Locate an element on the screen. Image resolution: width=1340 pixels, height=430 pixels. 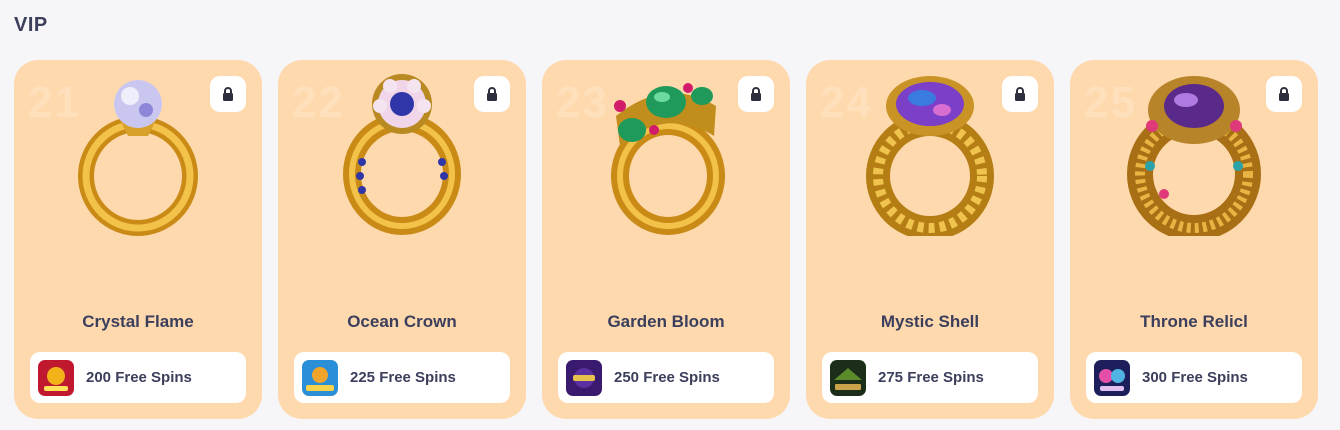
reward-row: 200 Free Spins is located at coordinates (138, 377).